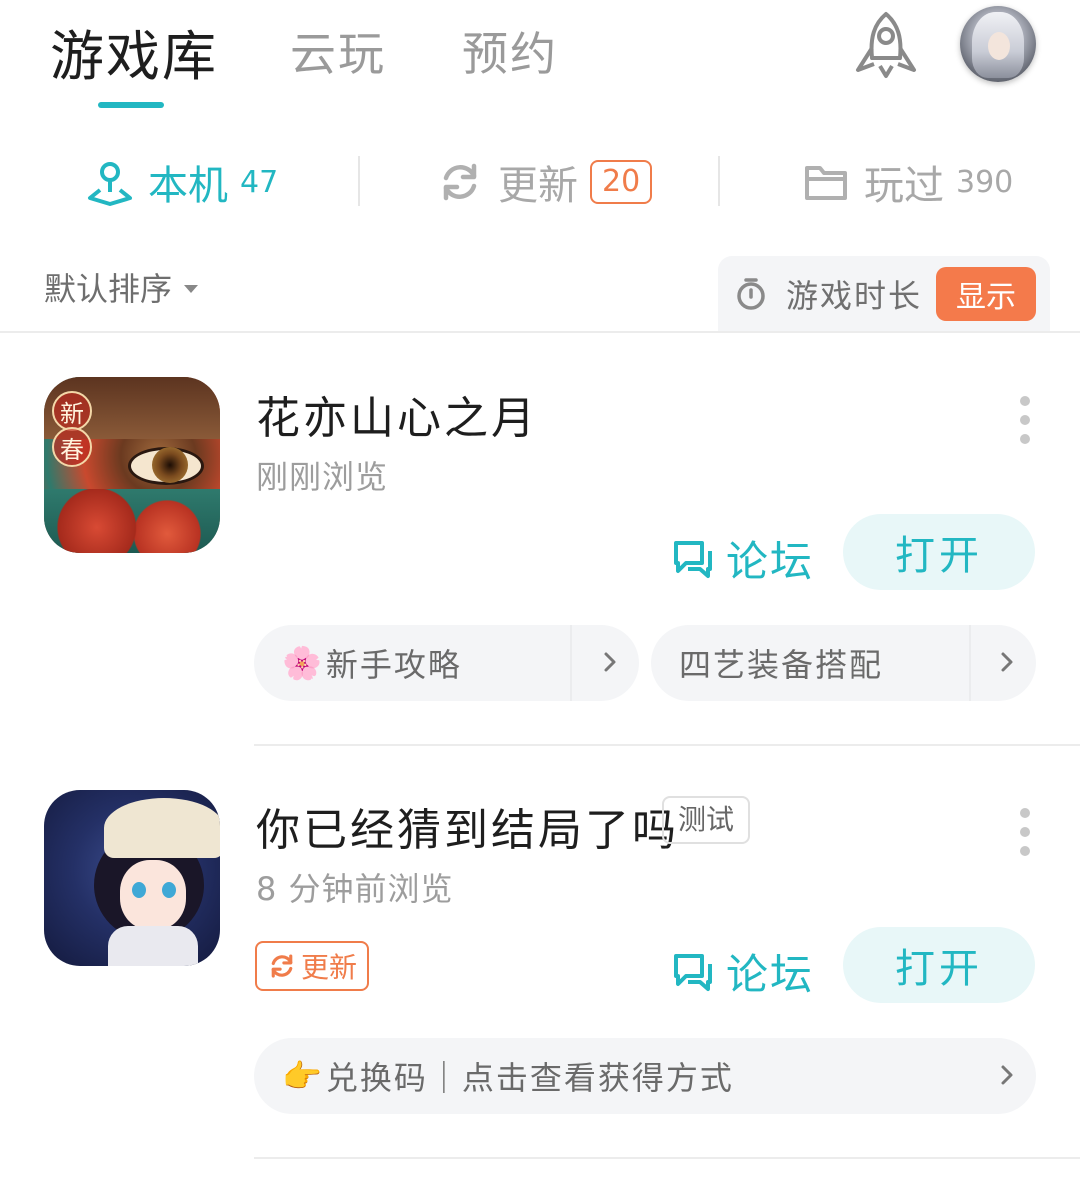 This screenshot has width=1080, height=1179. Describe the element at coordinates (985, 182) in the screenshot. I see `subtab-played-count: 390` at that location.